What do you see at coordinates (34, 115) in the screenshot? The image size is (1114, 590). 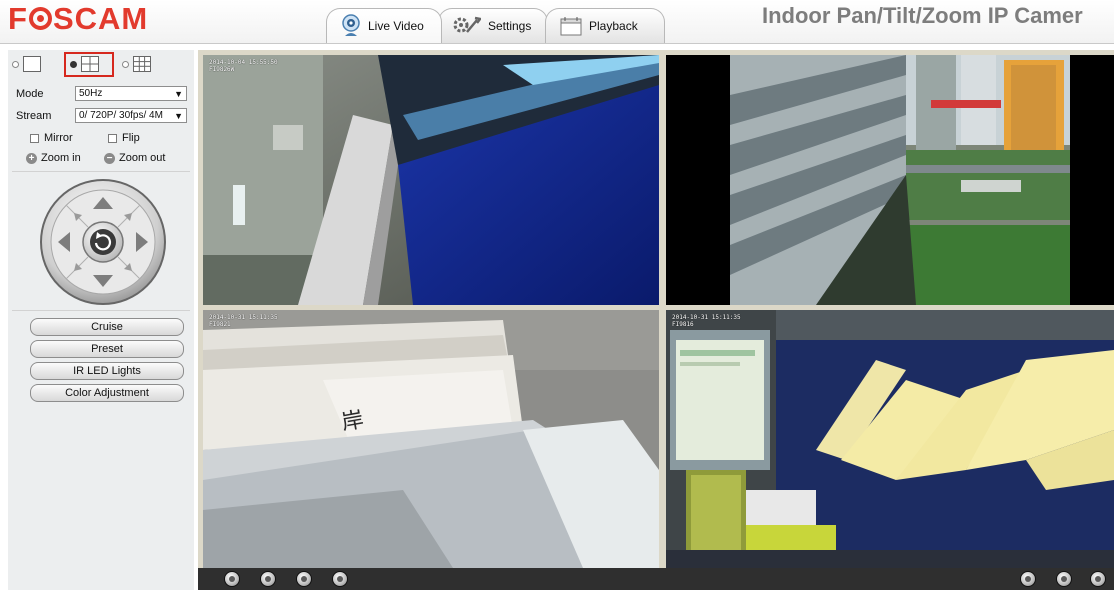 I see `stream-label: Stream` at bounding box center [34, 115].